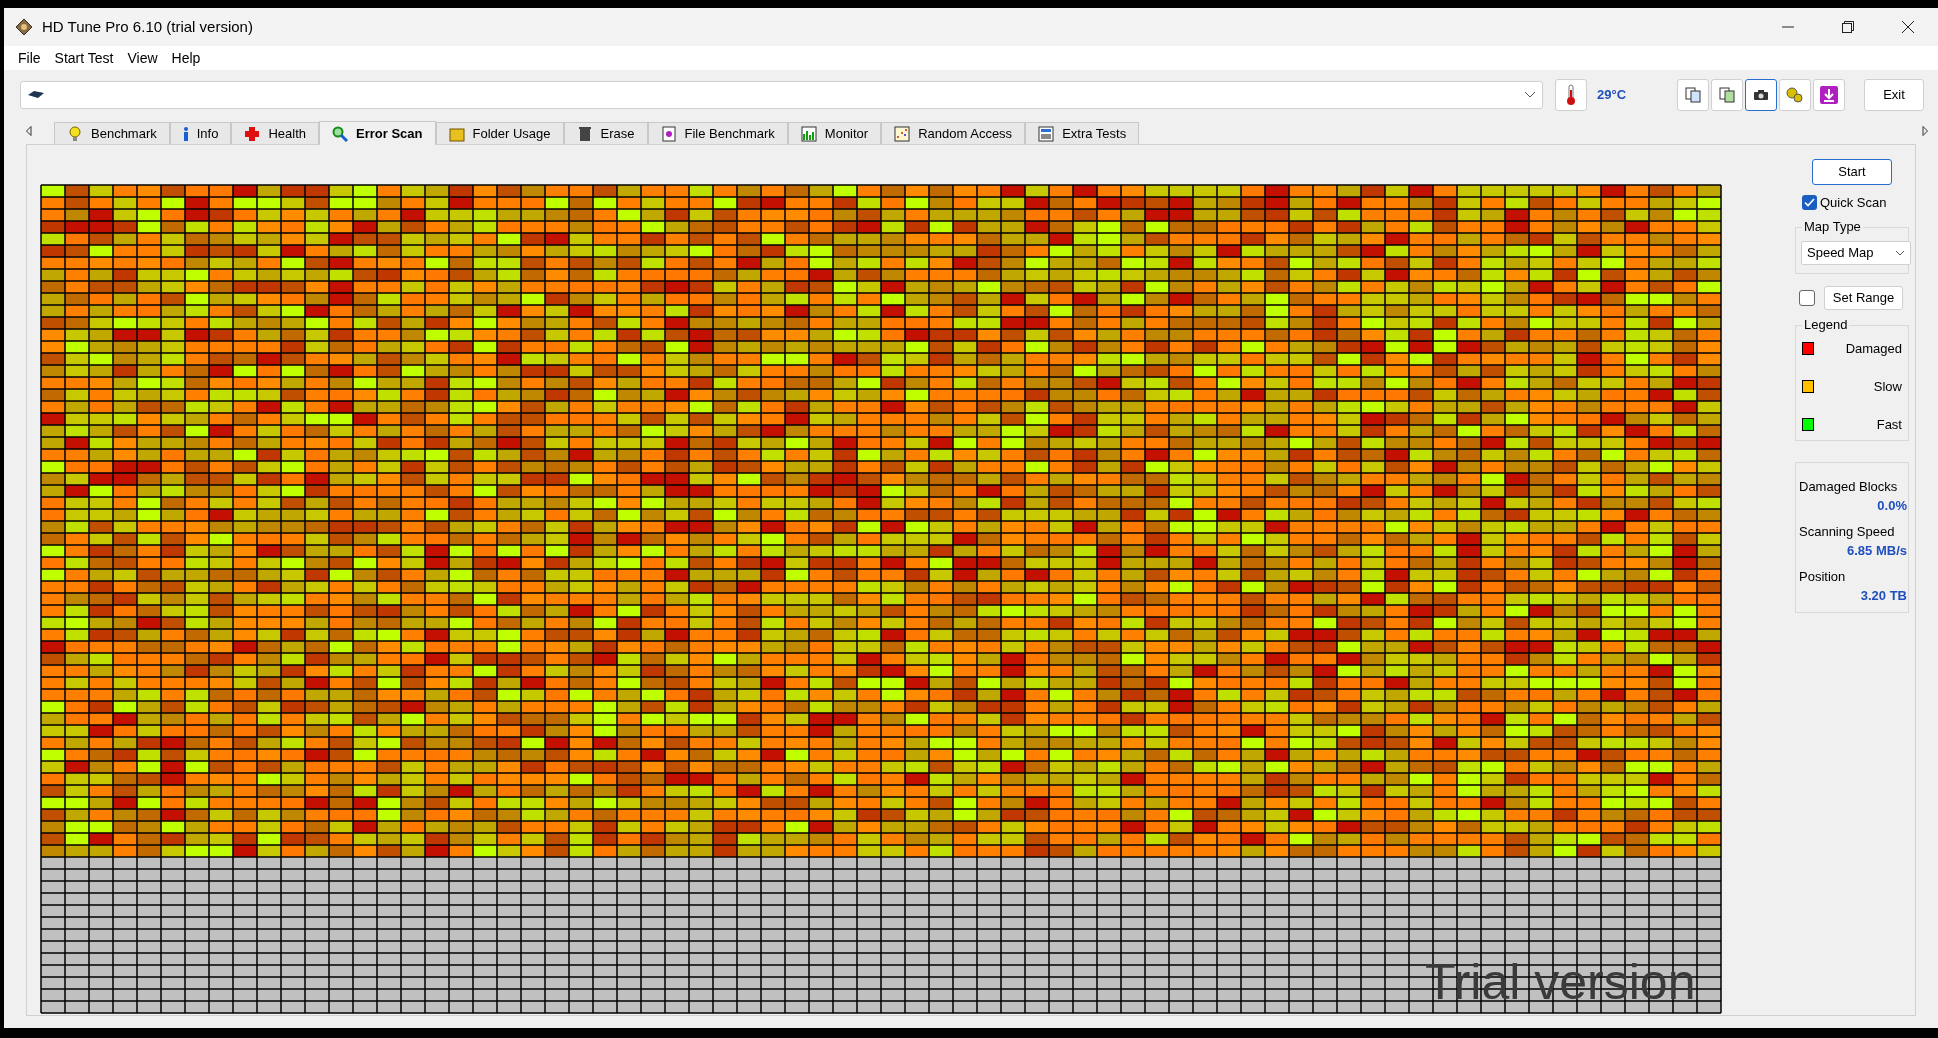 Image resolution: width=1938 pixels, height=1038 pixels. Describe the element at coordinates (186, 58) in the screenshot. I see `menu-item: Help` at that location.